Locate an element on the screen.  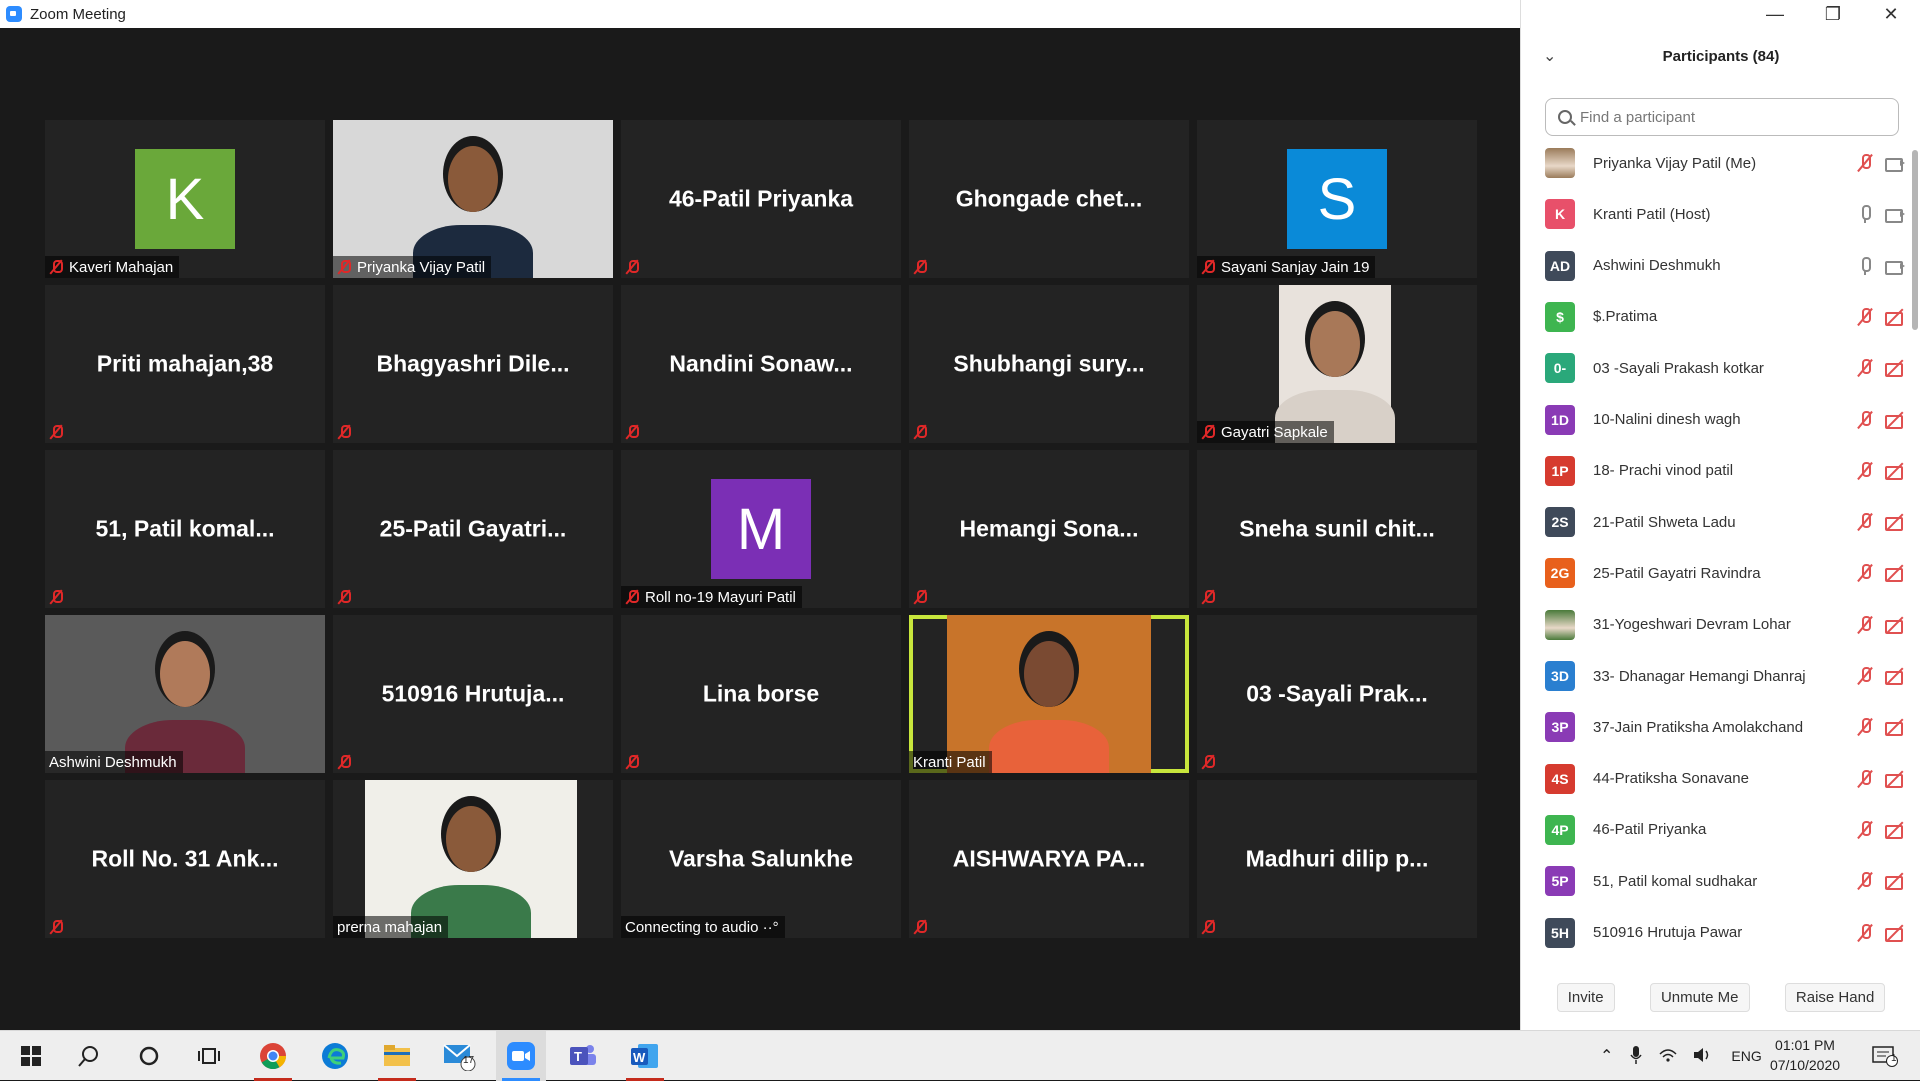
raise-hand-button: Raise Hand is located at coordinates (1835, 997).